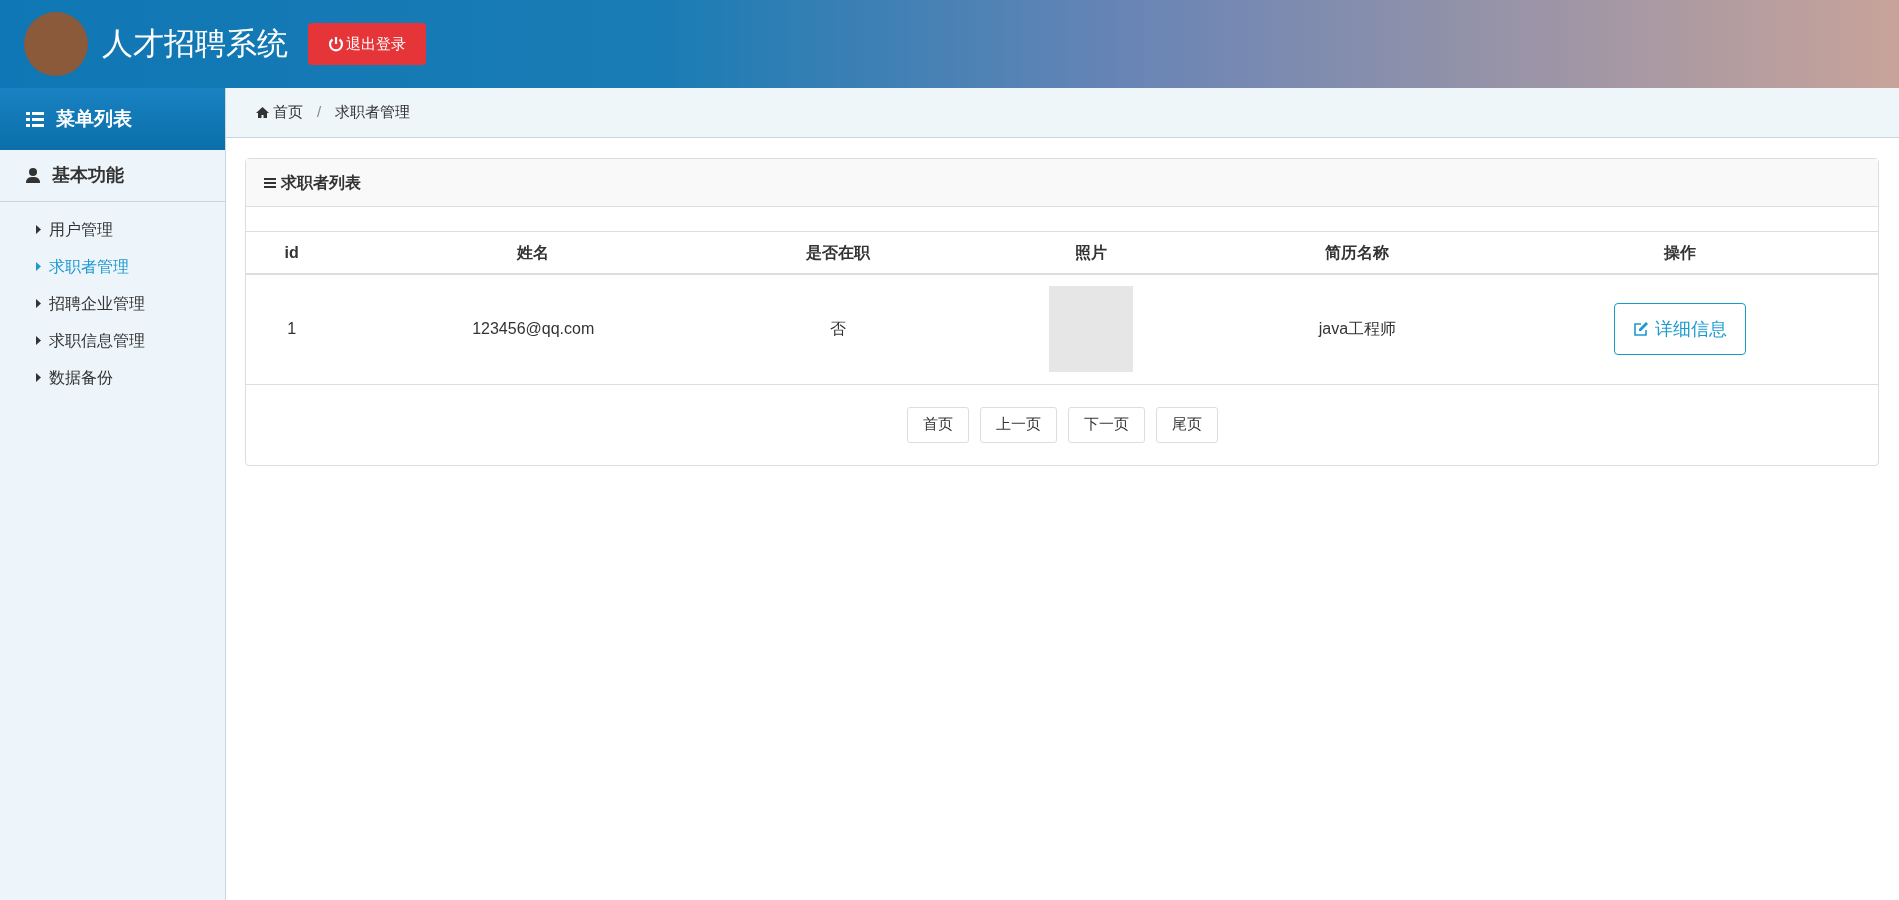 Image resolution: width=1899 pixels, height=900 pixels. Describe the element at coordinates (1018, 424) in the screenshot. I see `page-button: 上一页` at that location.